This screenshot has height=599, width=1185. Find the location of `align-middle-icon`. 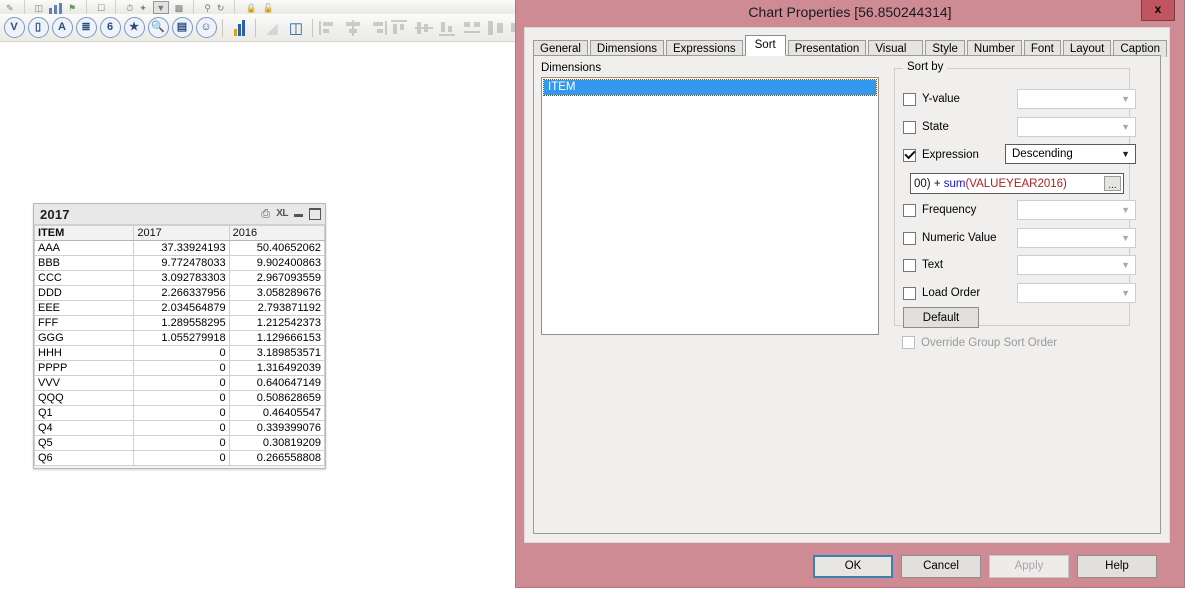

align-middle-icon is located at coordinates (425, 28).